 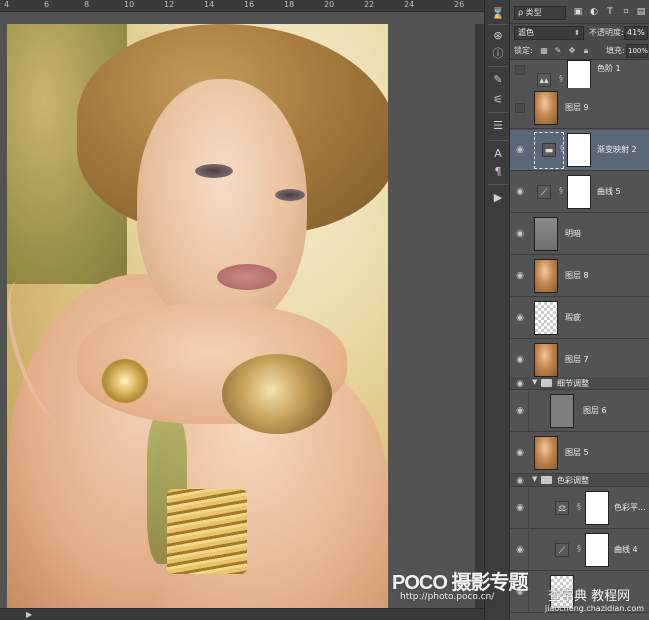 I want to click on opacity-label: 不透明度:, so click(x=606, y=32).